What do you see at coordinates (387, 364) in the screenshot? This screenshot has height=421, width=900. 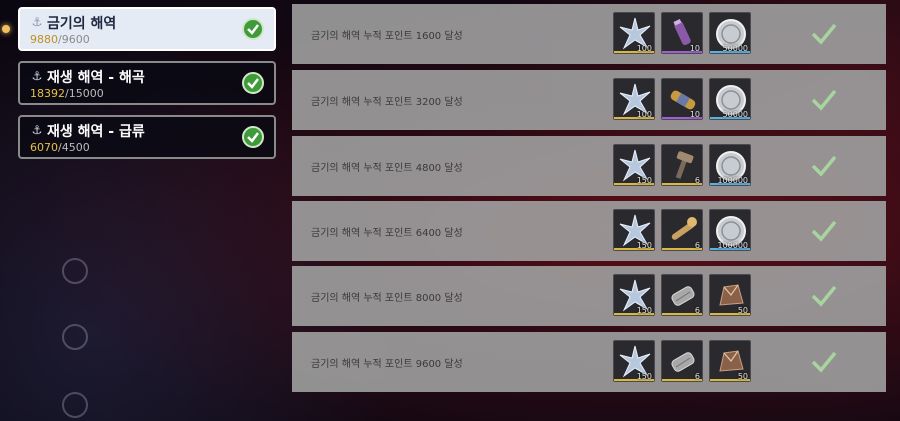 I see `reward-condition-label: 금기의 해역 누적 포인트 9600 달성` at bounding box center [387, 364].